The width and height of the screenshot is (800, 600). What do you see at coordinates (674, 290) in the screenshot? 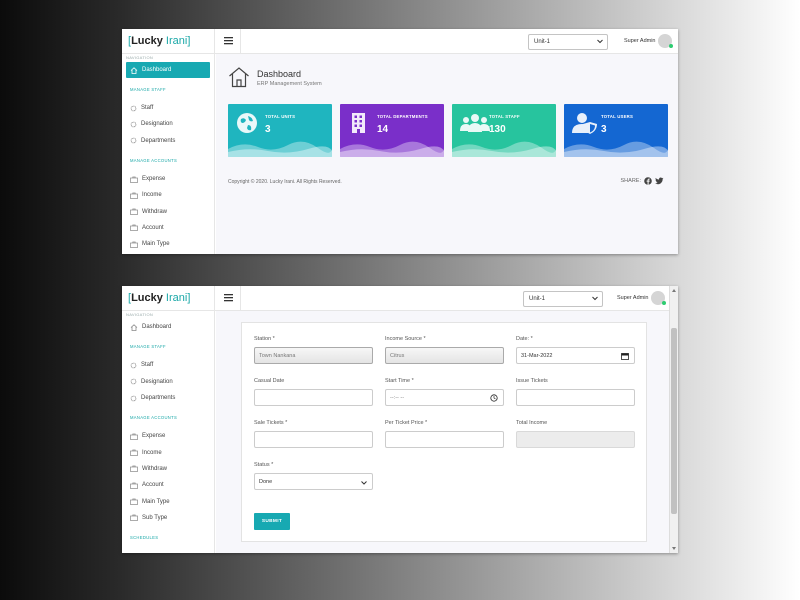
I see `scroll-up-arrow-icon` at bounding box center [674, 290].